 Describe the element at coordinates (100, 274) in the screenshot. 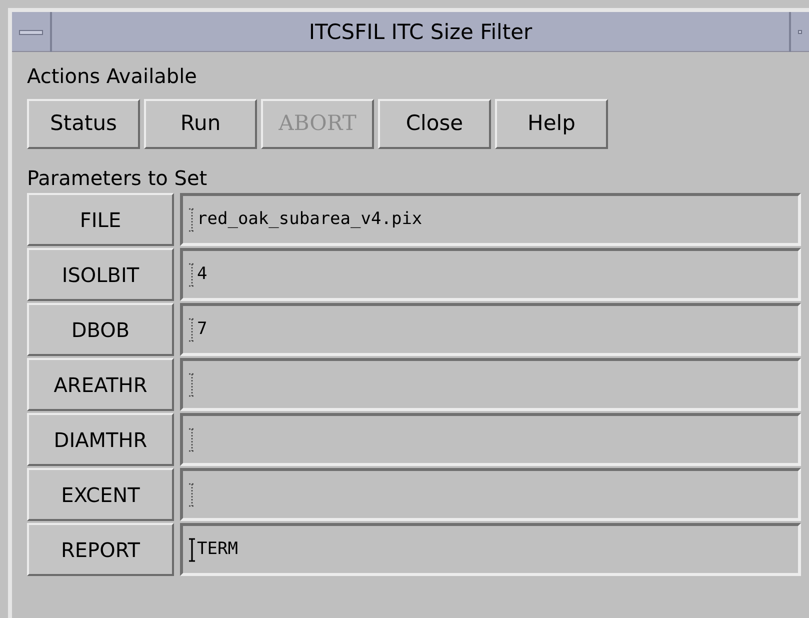

I see `parameter-button: ISOLBIT` at that location.